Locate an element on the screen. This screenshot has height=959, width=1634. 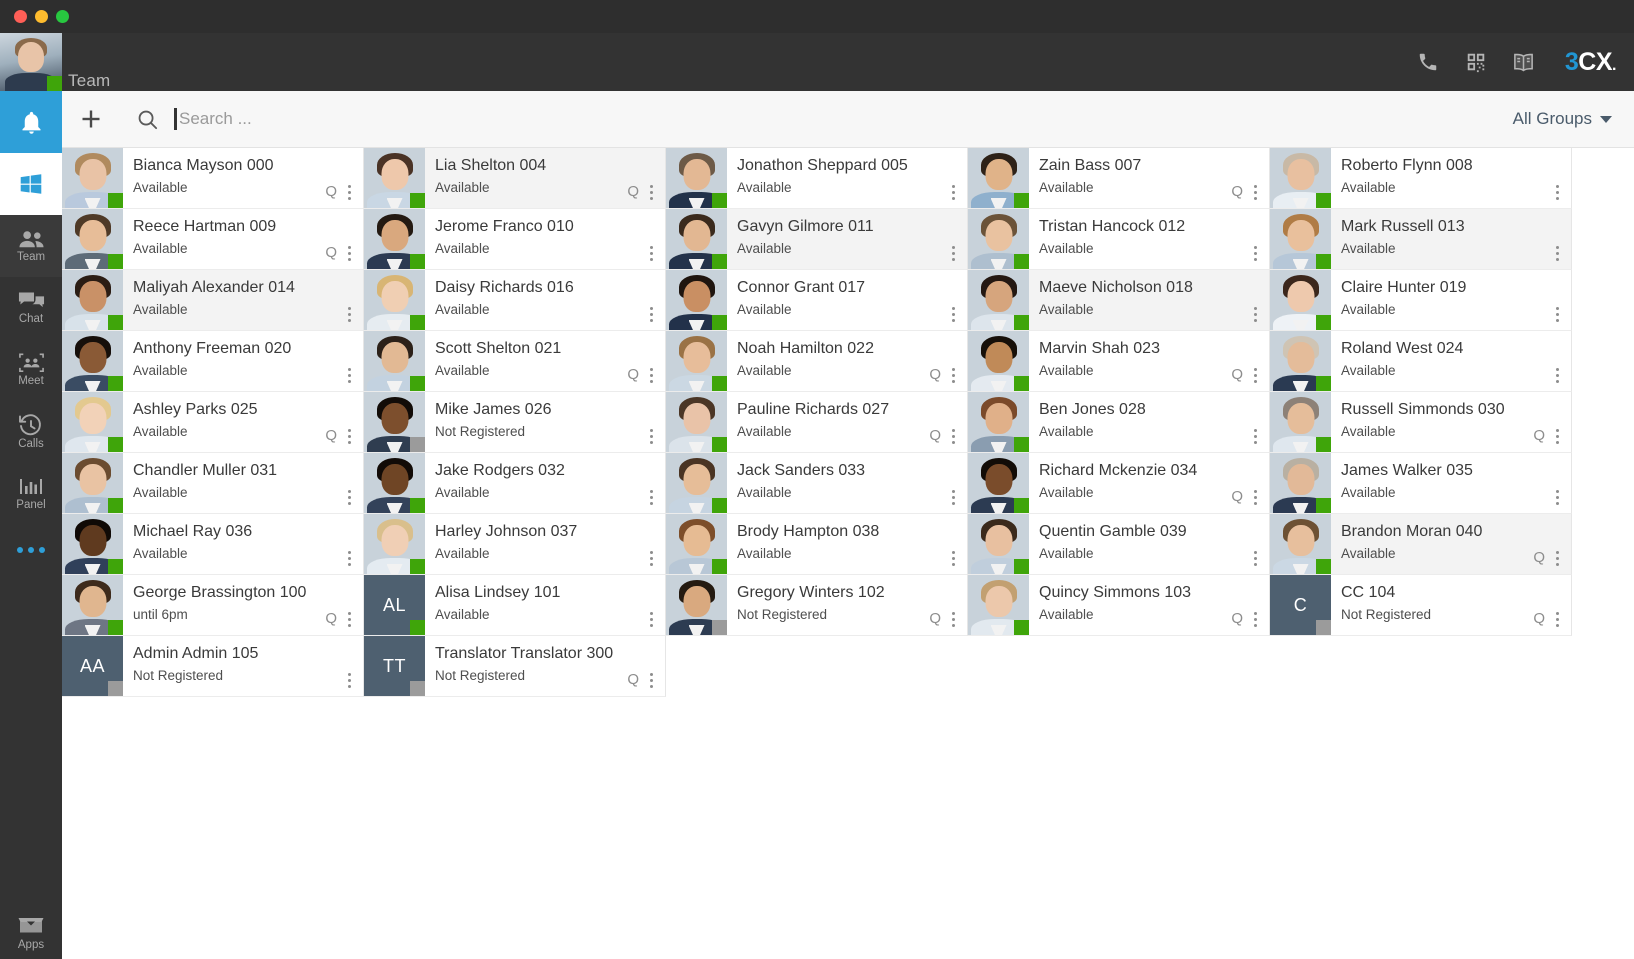
contact-card: Brandon Moran 040 Available Q is located at coordinates (1421, 544).